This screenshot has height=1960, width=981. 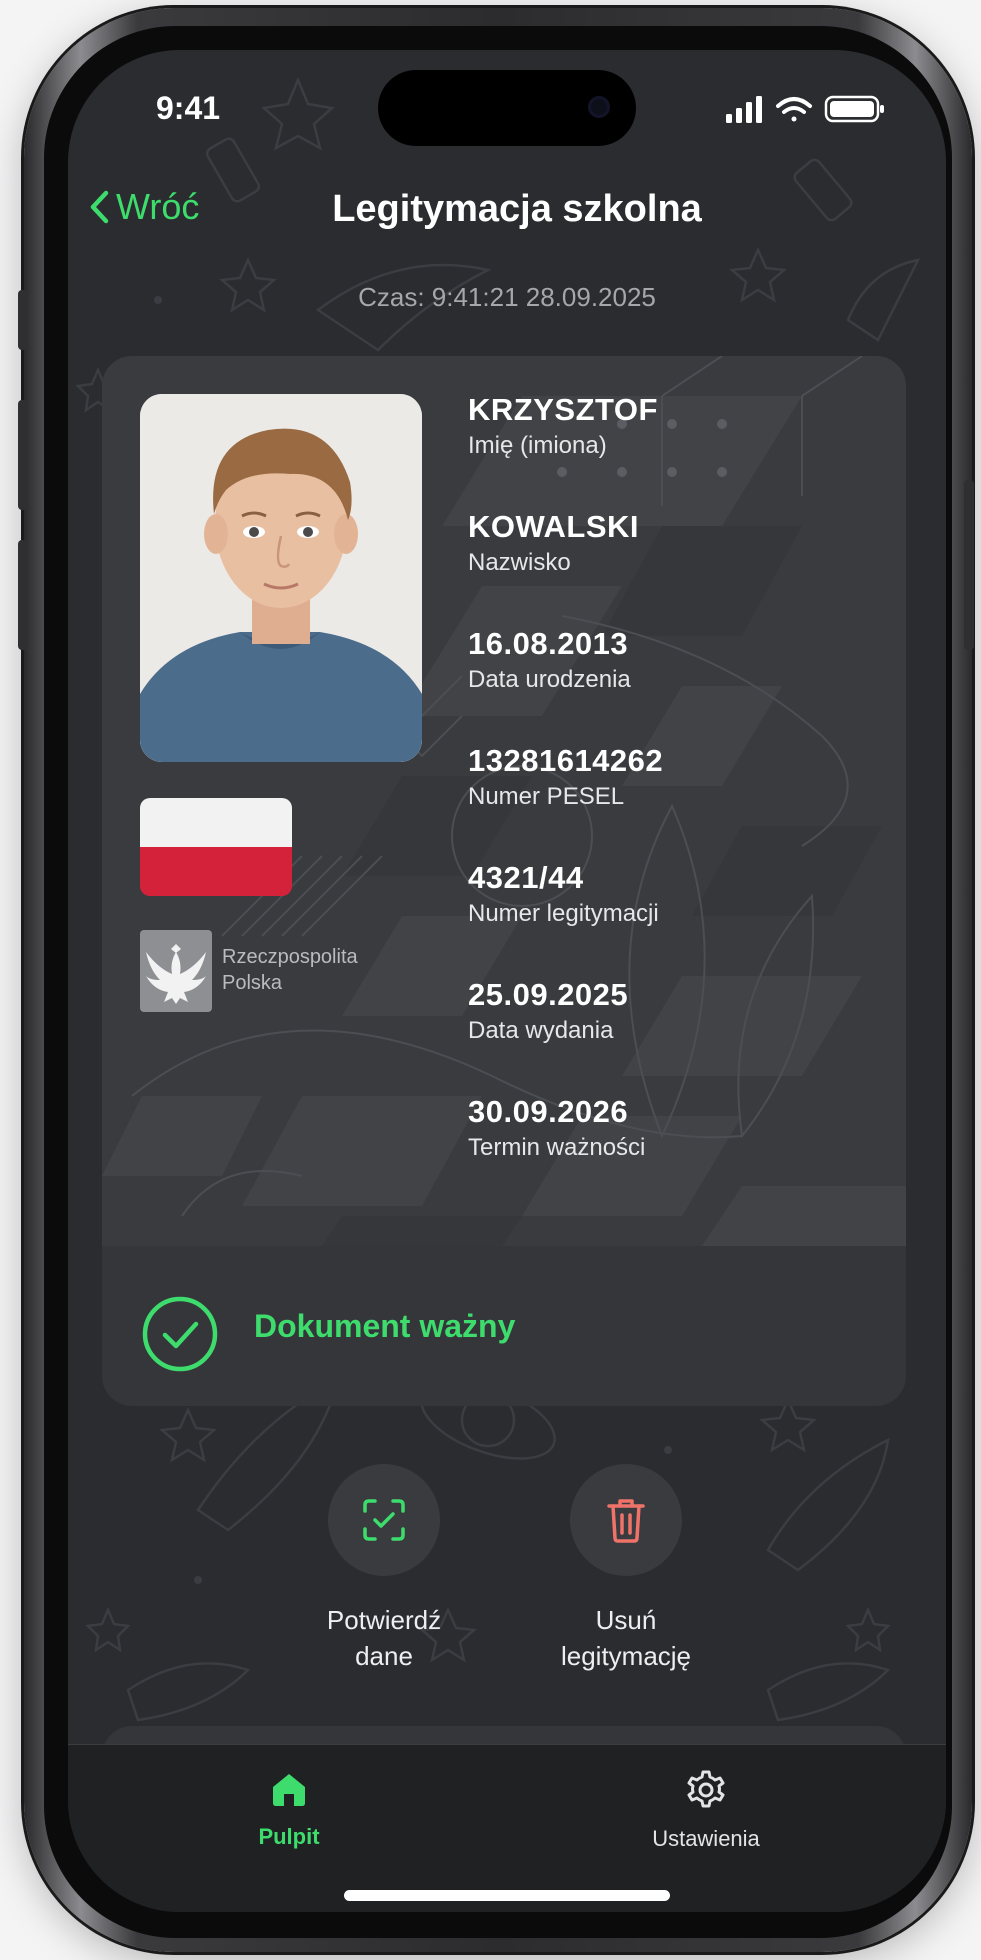 I want to click on confirm-label-line-1: Potwierdź, so click(x=384, y=1620).